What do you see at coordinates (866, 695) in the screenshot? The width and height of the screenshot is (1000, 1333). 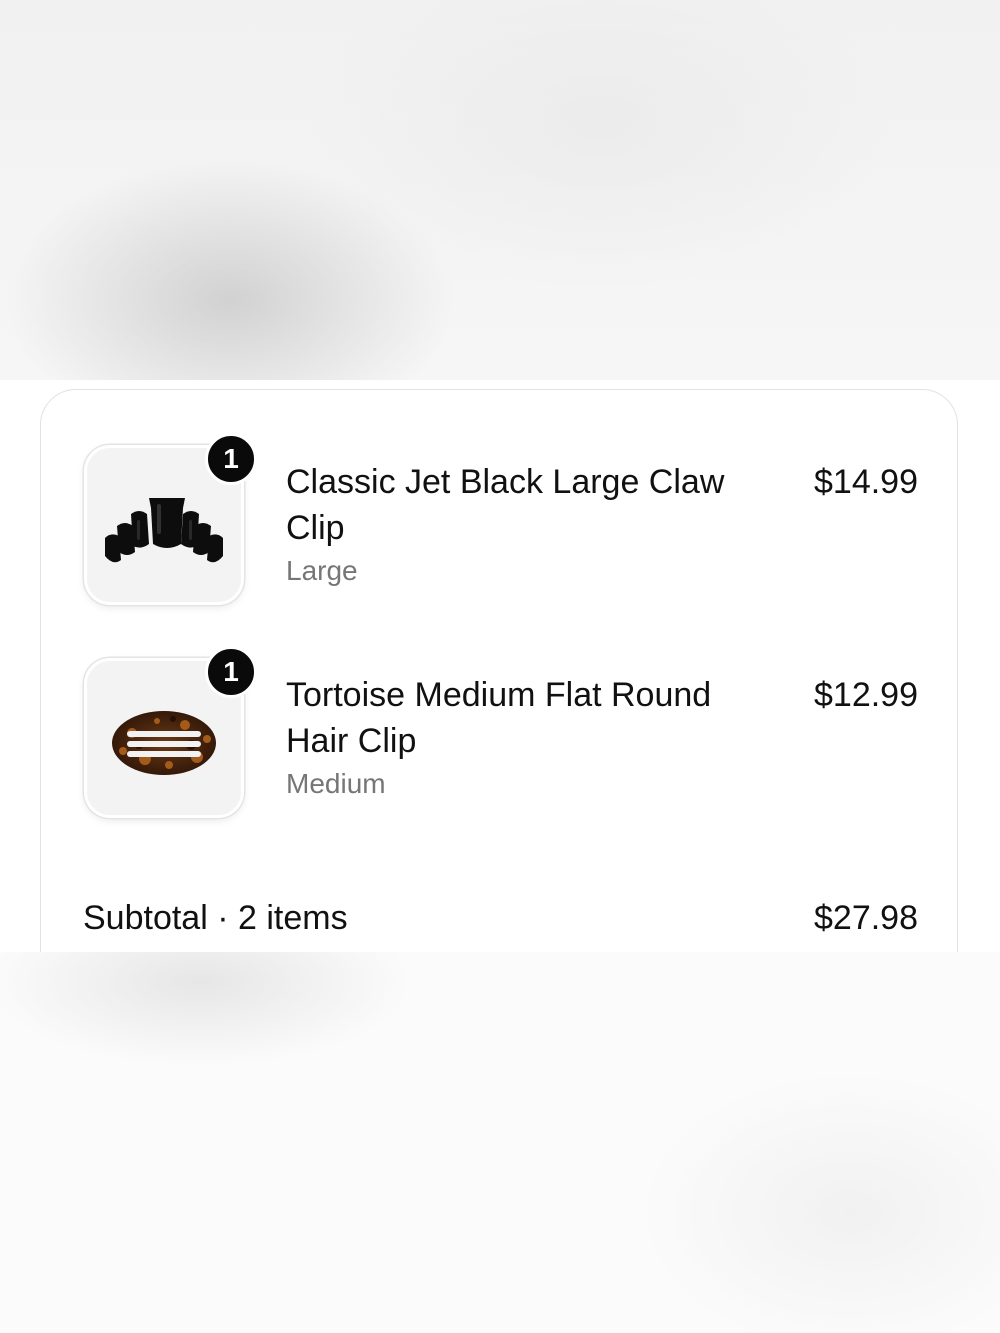 I see `item-price: $12.99` at bounding box center [866, 695].